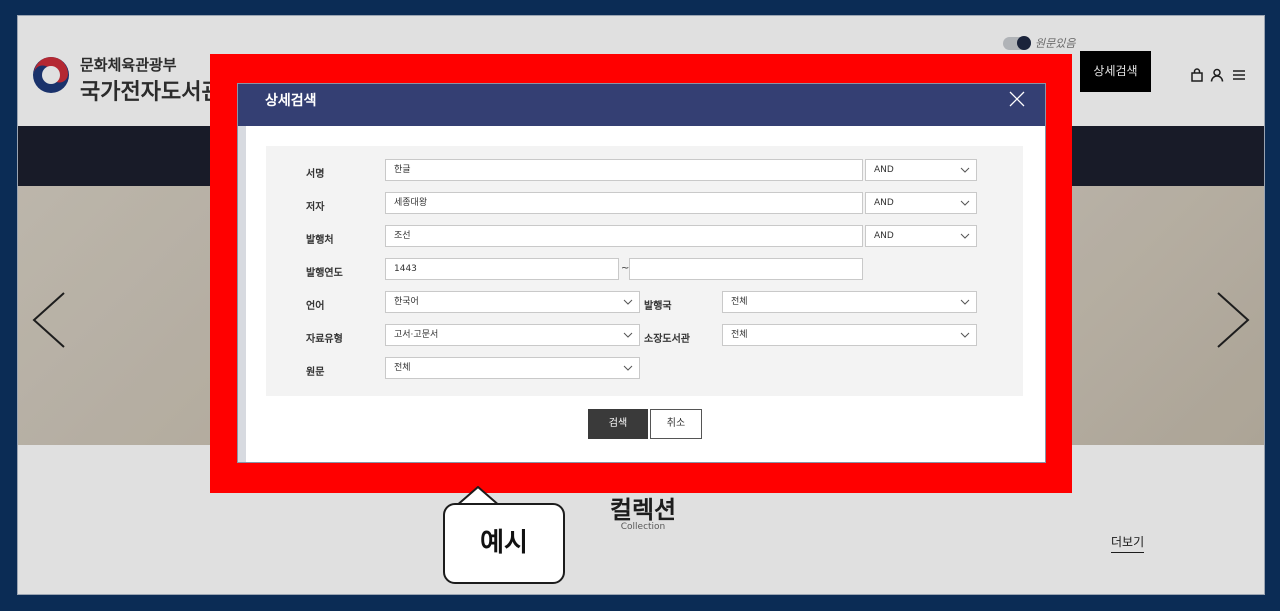 Image resolution: width=1280 pixels, height=611 pixels. Describe the element at coordinates (315, 207) in the screenshot. I see `author-label: 저자` at that location.